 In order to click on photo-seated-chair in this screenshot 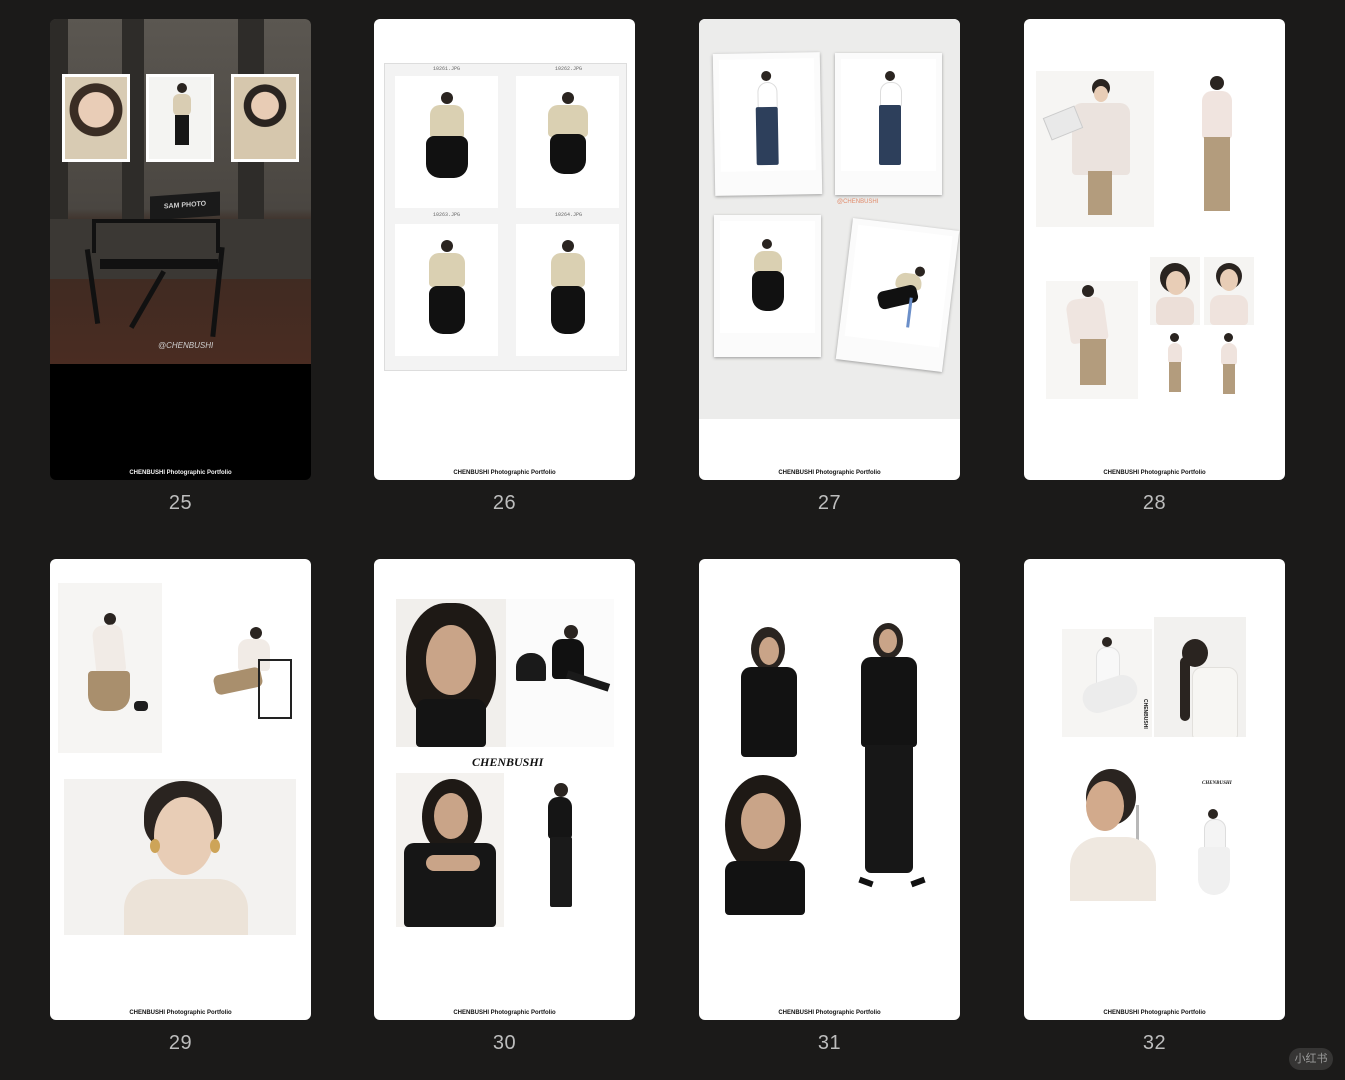, I will do `click(241, 686)`.